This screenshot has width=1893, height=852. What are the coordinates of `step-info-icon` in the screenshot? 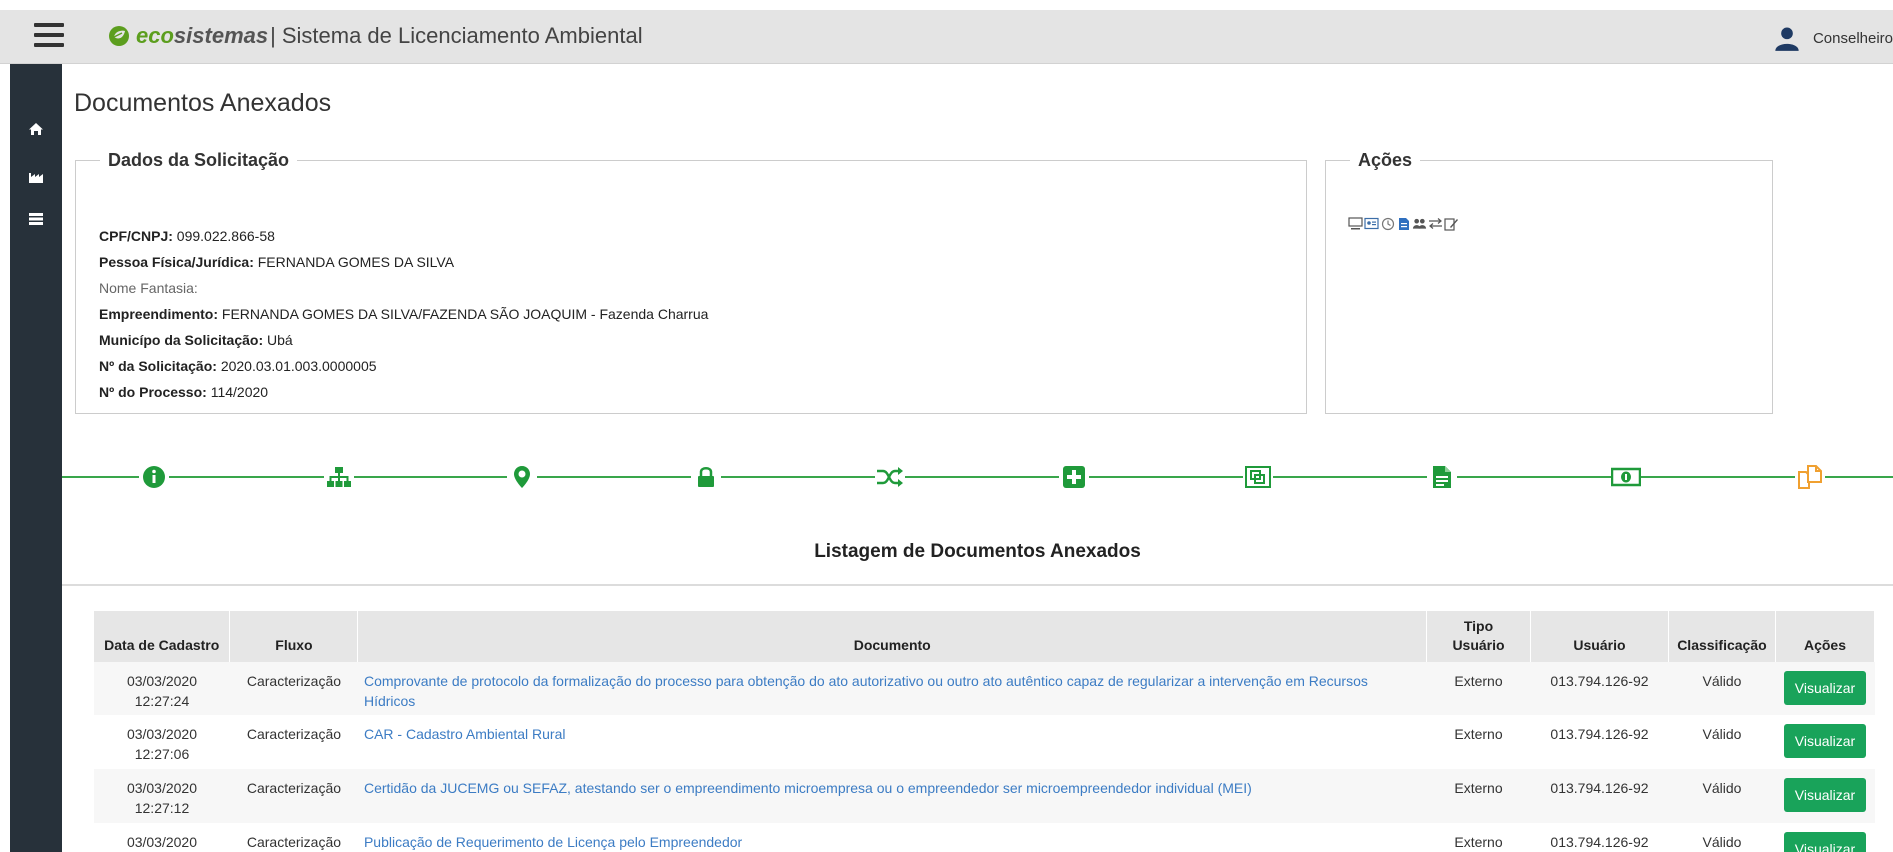 It's located at (154, 477).